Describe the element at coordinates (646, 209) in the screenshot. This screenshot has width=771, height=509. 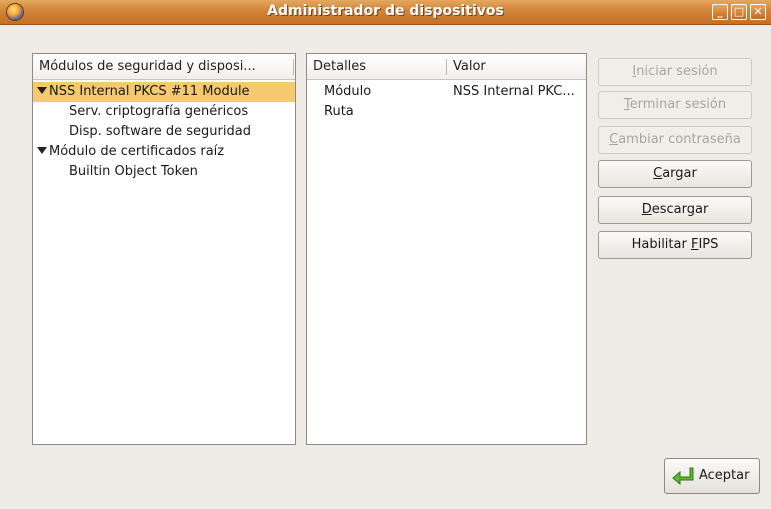
I see `button-mnemonic: D` at that location.